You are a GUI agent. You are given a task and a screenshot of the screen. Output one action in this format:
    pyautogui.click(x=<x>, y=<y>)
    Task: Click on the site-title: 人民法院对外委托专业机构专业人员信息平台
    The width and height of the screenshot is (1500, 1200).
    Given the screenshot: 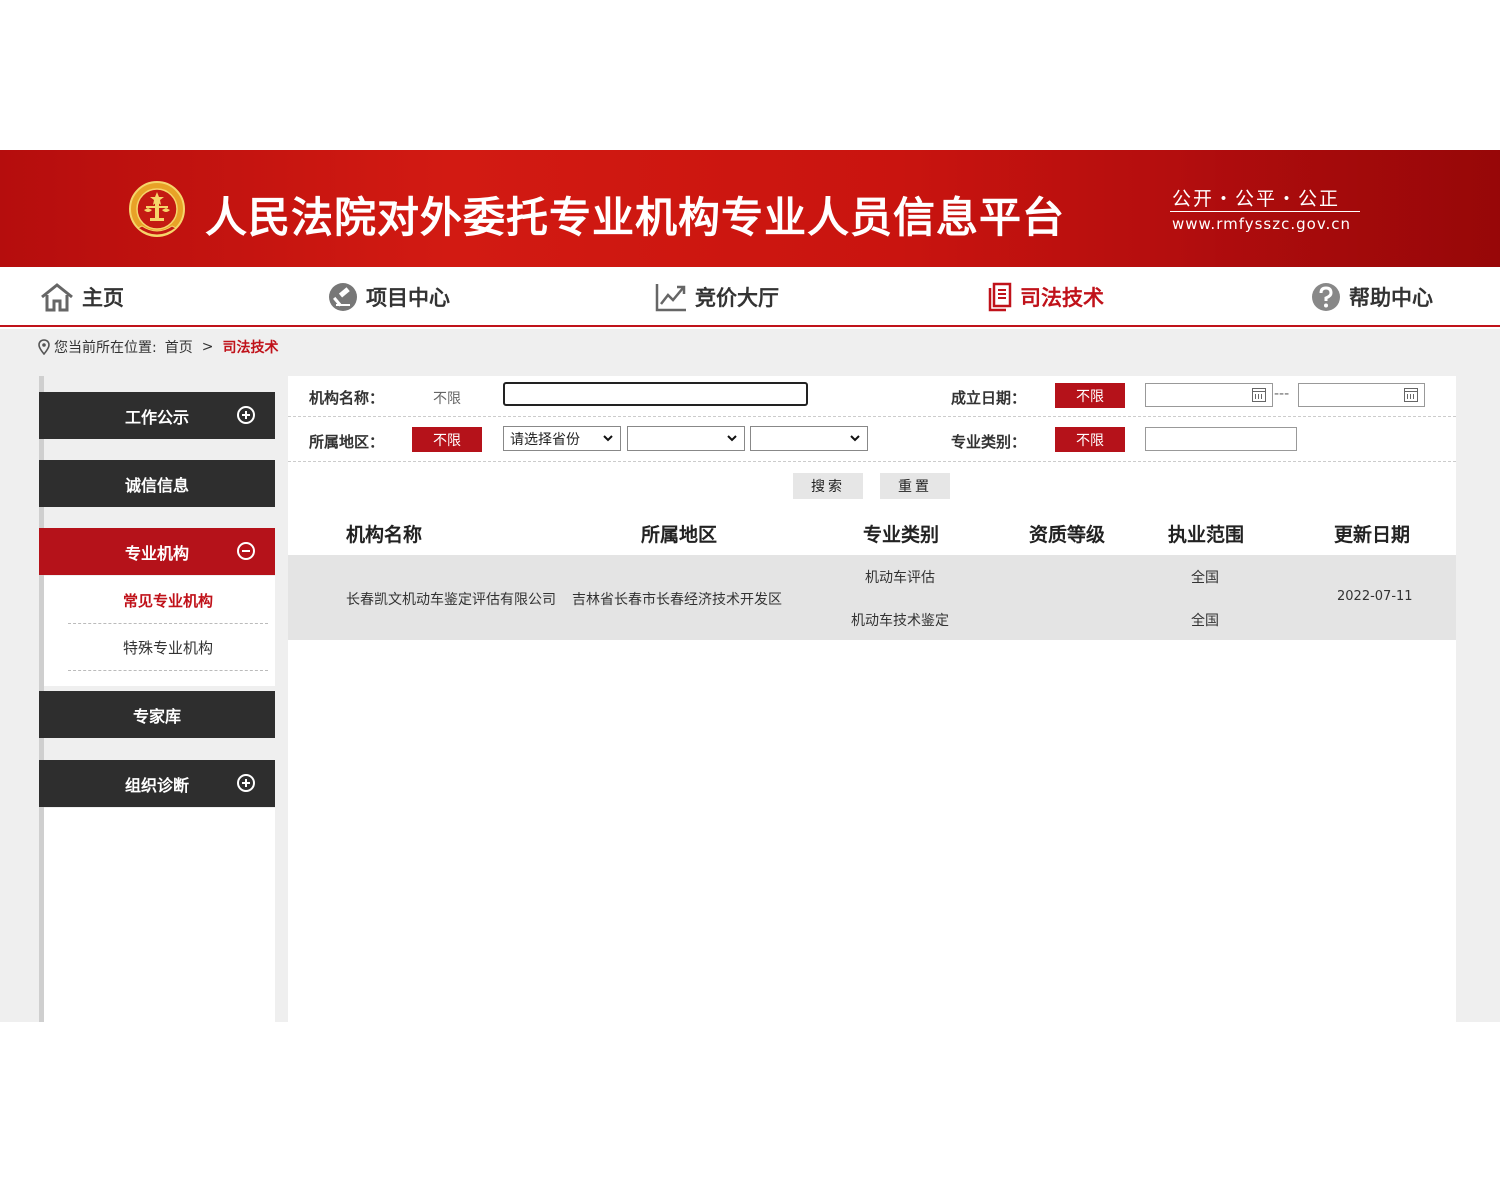 What is the action you would take?
    pyautogui.click(x=635, y=217)
    